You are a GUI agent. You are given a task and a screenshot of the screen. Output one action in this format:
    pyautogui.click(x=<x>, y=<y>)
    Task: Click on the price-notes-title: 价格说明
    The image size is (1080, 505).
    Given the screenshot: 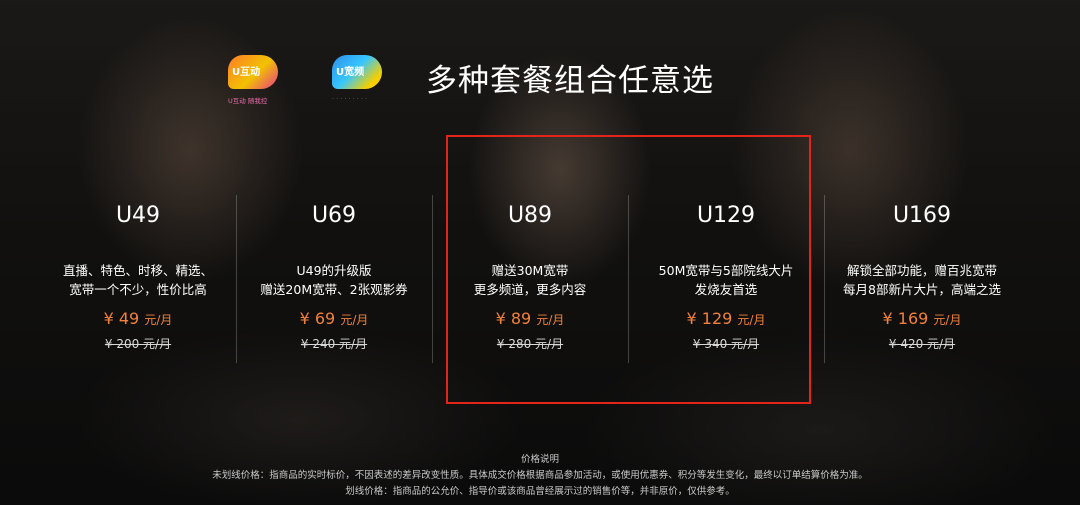 What is the action you would take?
    pyautogui.click(x=539, y=459)
    